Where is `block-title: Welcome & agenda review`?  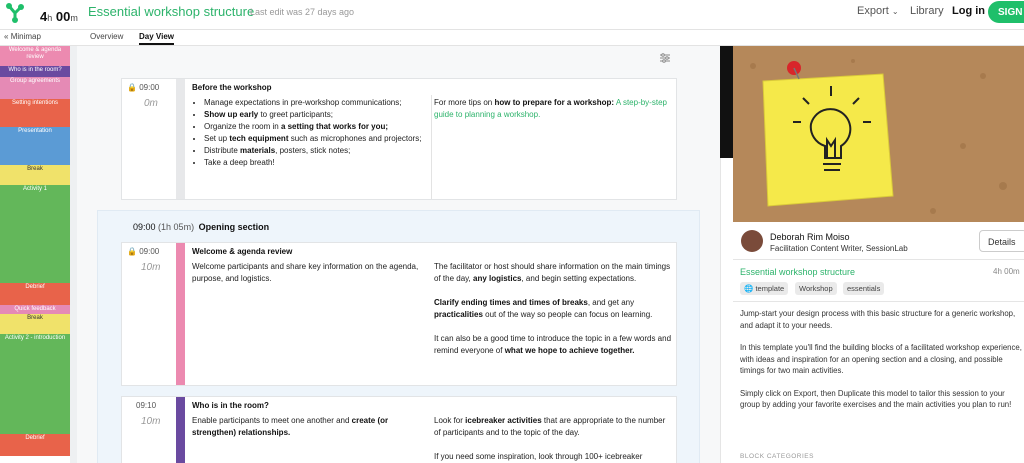
block-title: Welcome & agenda review is located at coordinates (242, 251).